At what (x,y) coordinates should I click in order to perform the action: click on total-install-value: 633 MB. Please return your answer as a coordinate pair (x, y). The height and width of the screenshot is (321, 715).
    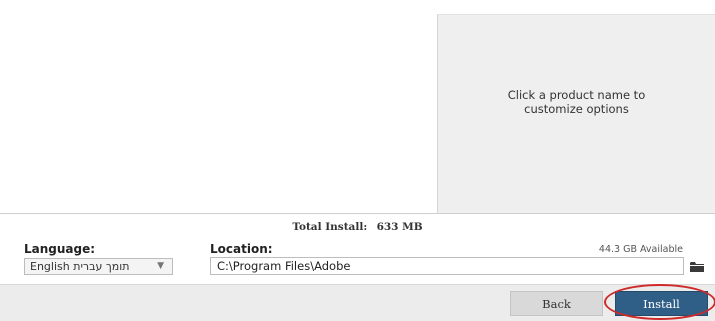
    Looking at the image, I should click on (399, 227).